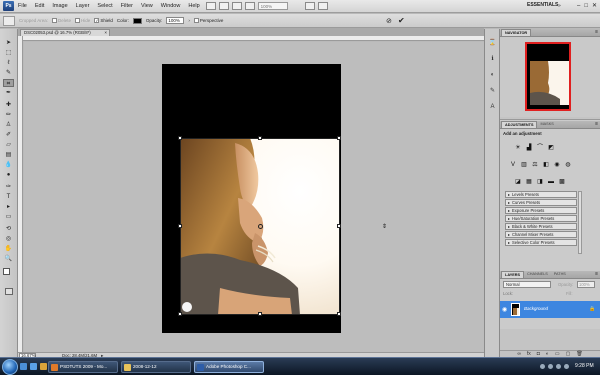  Describe the element at coordinates (8, 197) in the screenshot. I see `type-tool-icon: T` at that location.